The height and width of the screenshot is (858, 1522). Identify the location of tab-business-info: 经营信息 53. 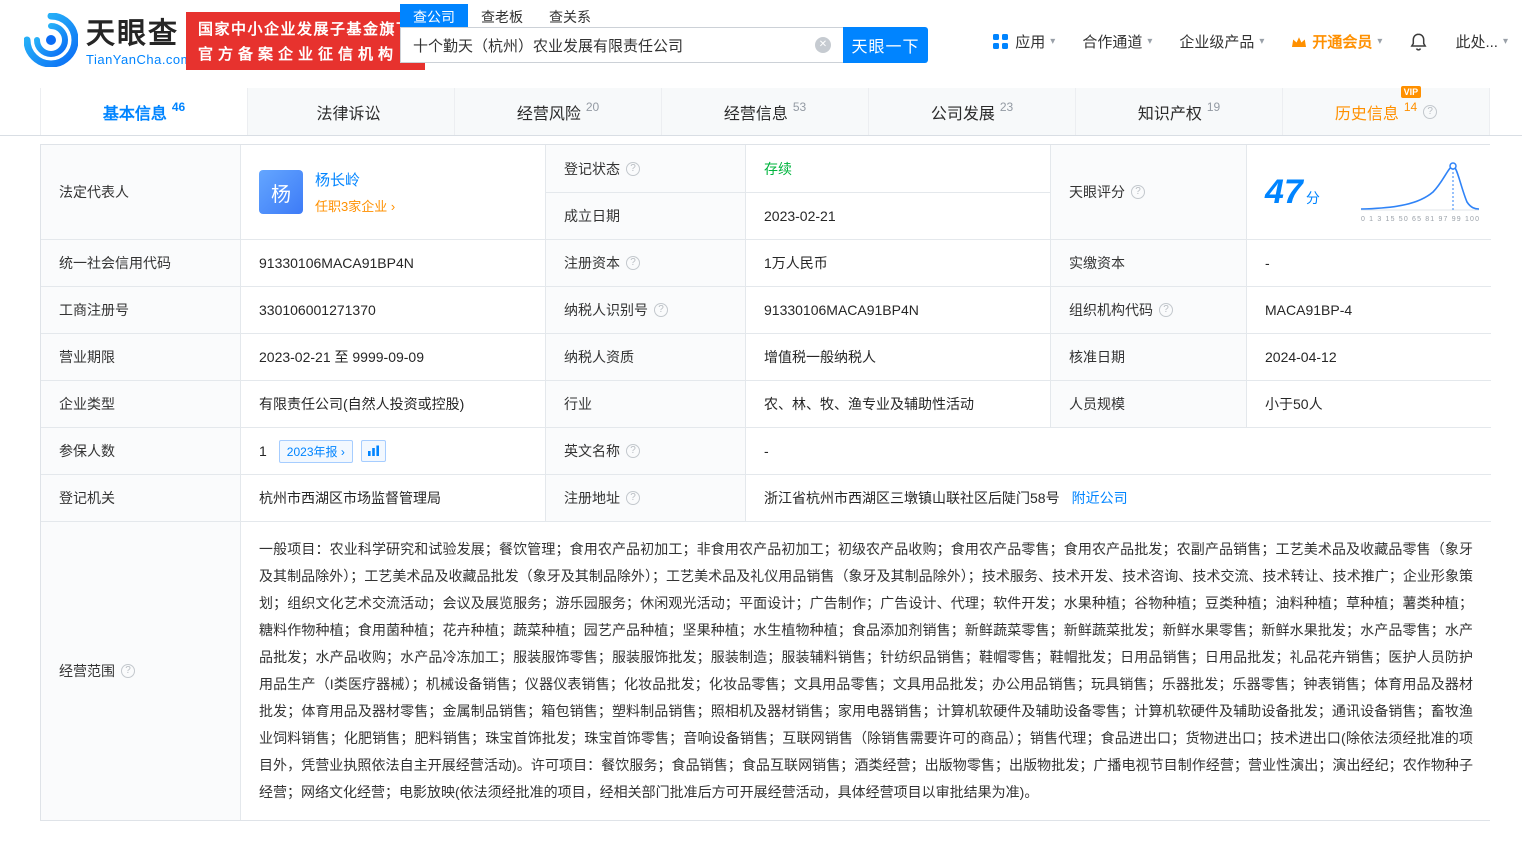
(765, 111).